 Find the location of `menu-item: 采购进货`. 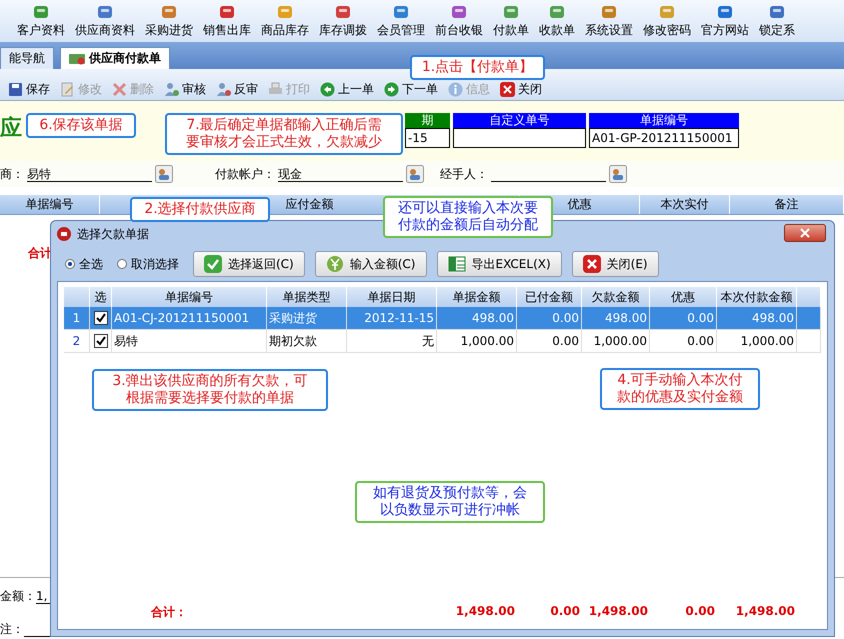

menu-item: 采购进货 is located at coordinates (169, 21).